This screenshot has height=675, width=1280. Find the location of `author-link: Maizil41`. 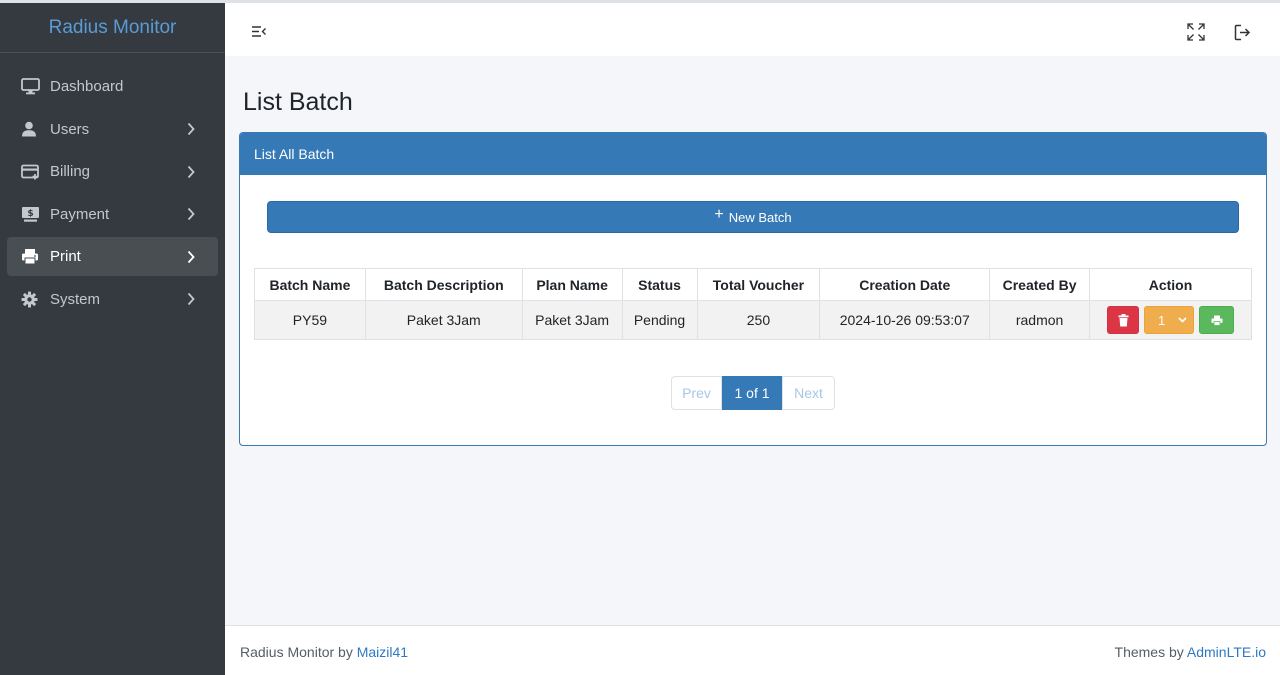

author-link: Maizil41 is located at coordinates (382, 652).